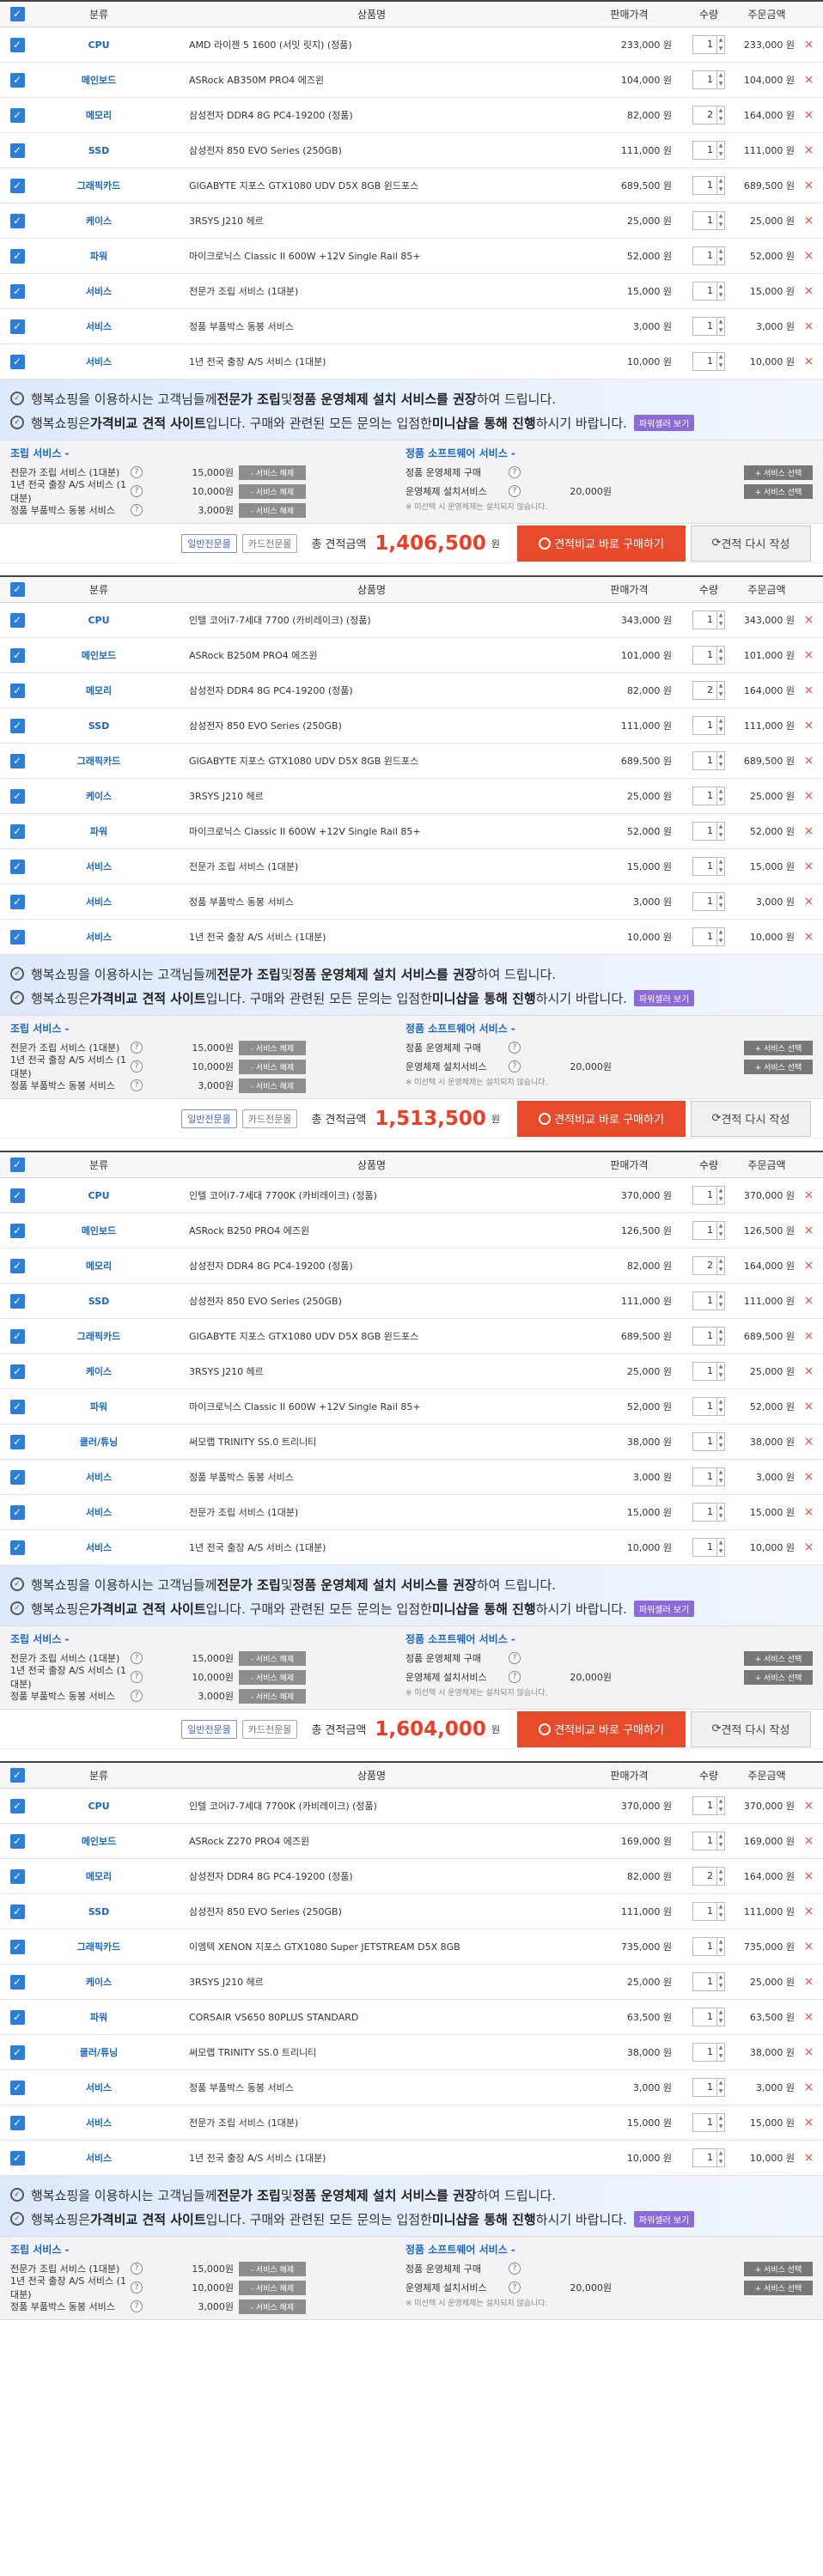  What do you see at coordinates (371, 221) in the screenshot?
I see `product-name: 3RSYS J210 헤르` at bounding box center [371, 221].